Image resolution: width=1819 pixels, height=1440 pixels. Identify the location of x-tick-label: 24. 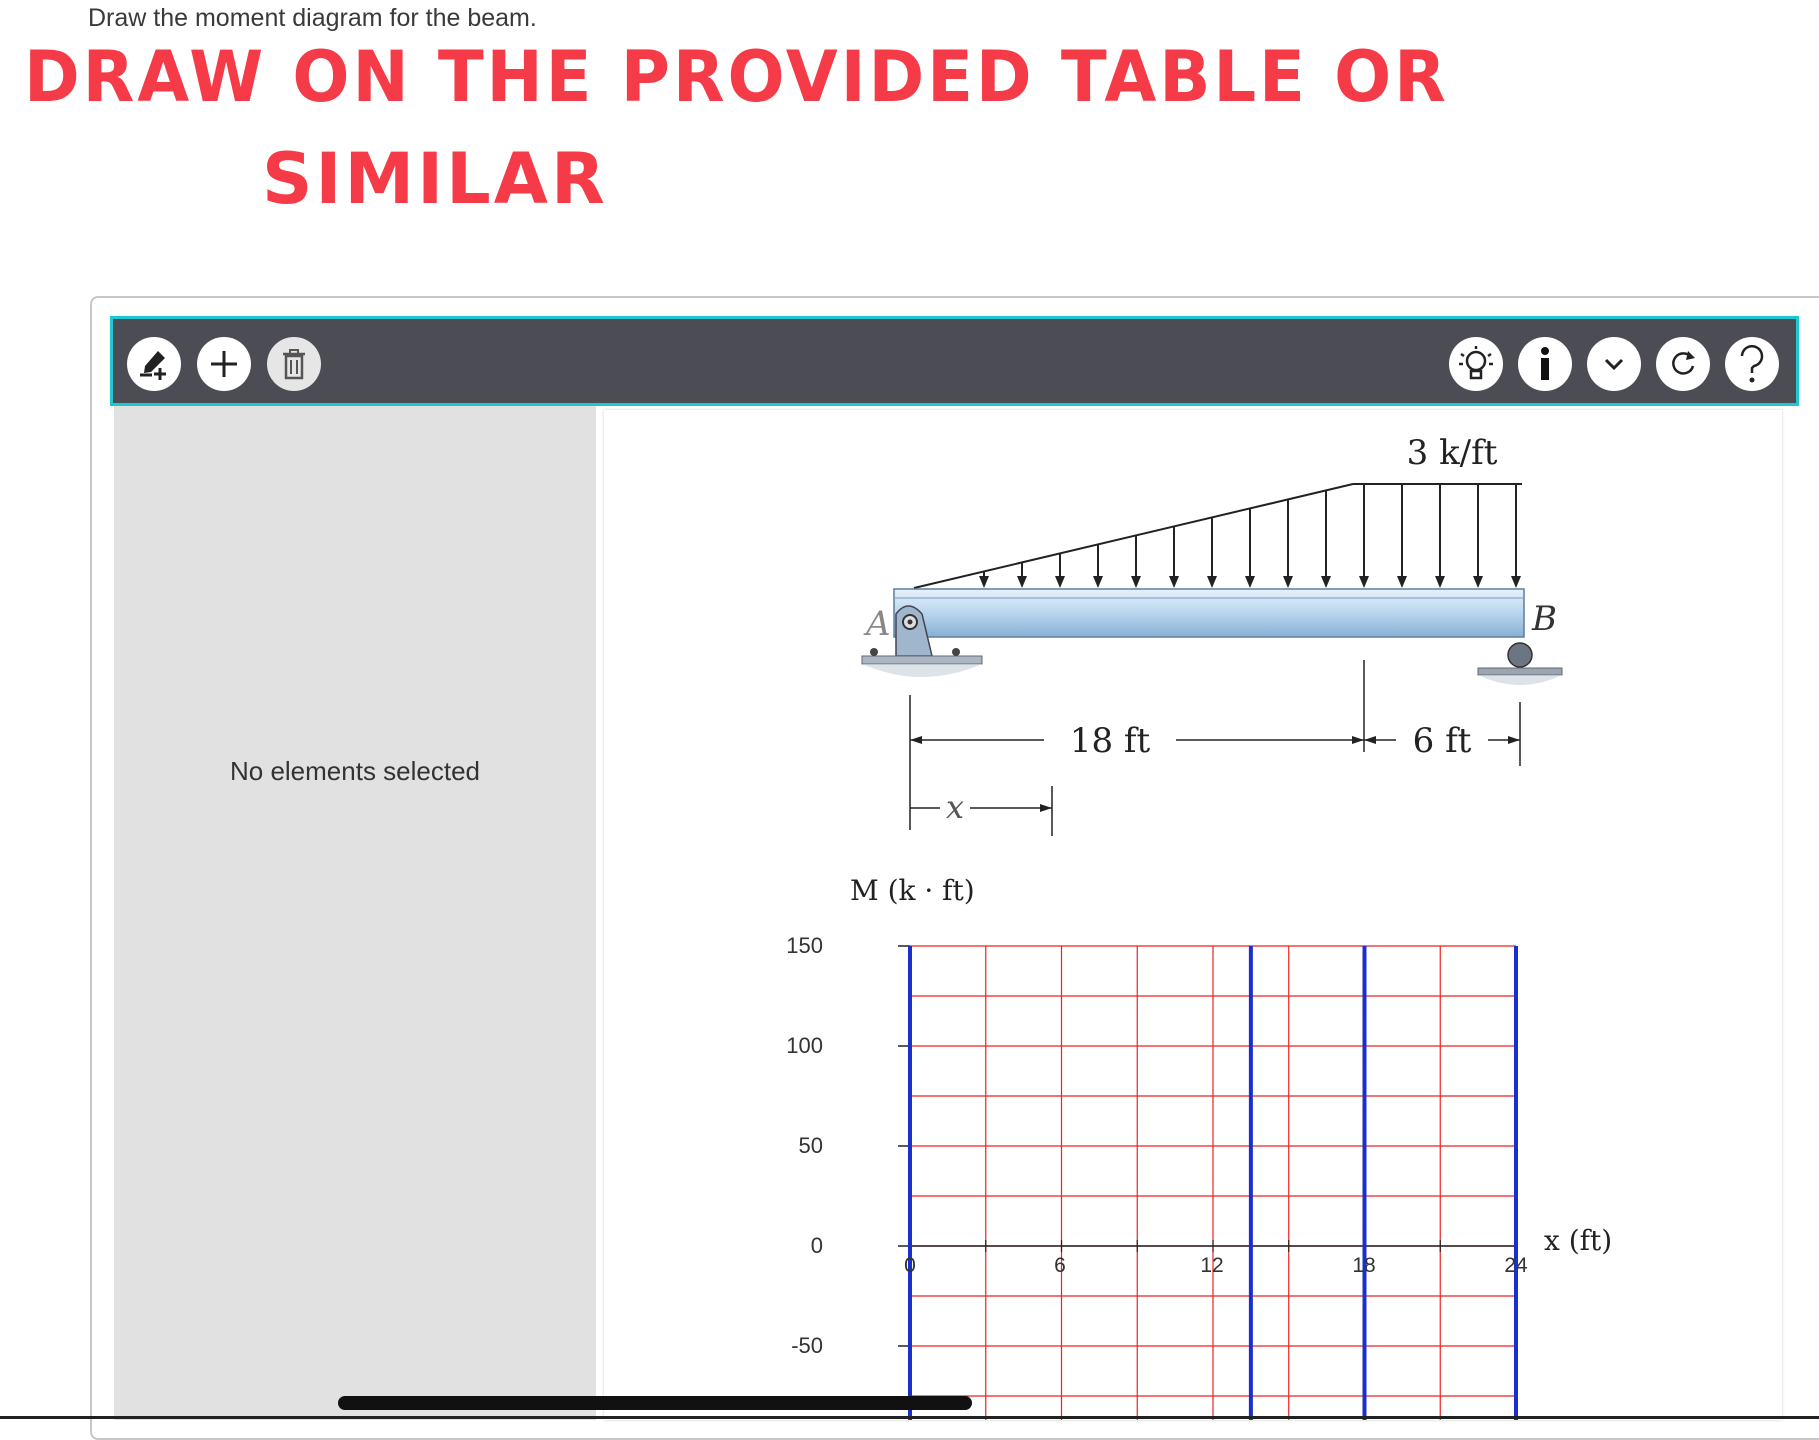
(1516, 1265).